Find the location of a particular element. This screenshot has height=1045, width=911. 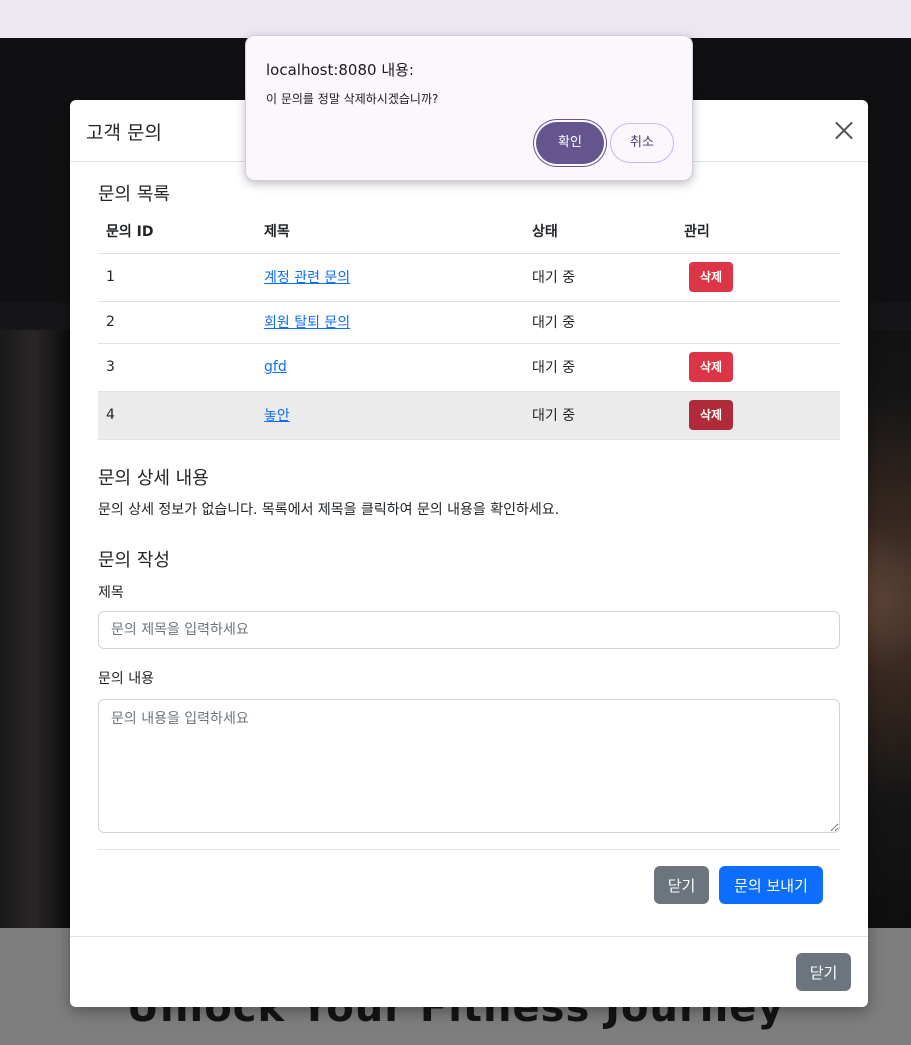

inquiry-title-link: 놓안 is located at coordinates (277, 416).